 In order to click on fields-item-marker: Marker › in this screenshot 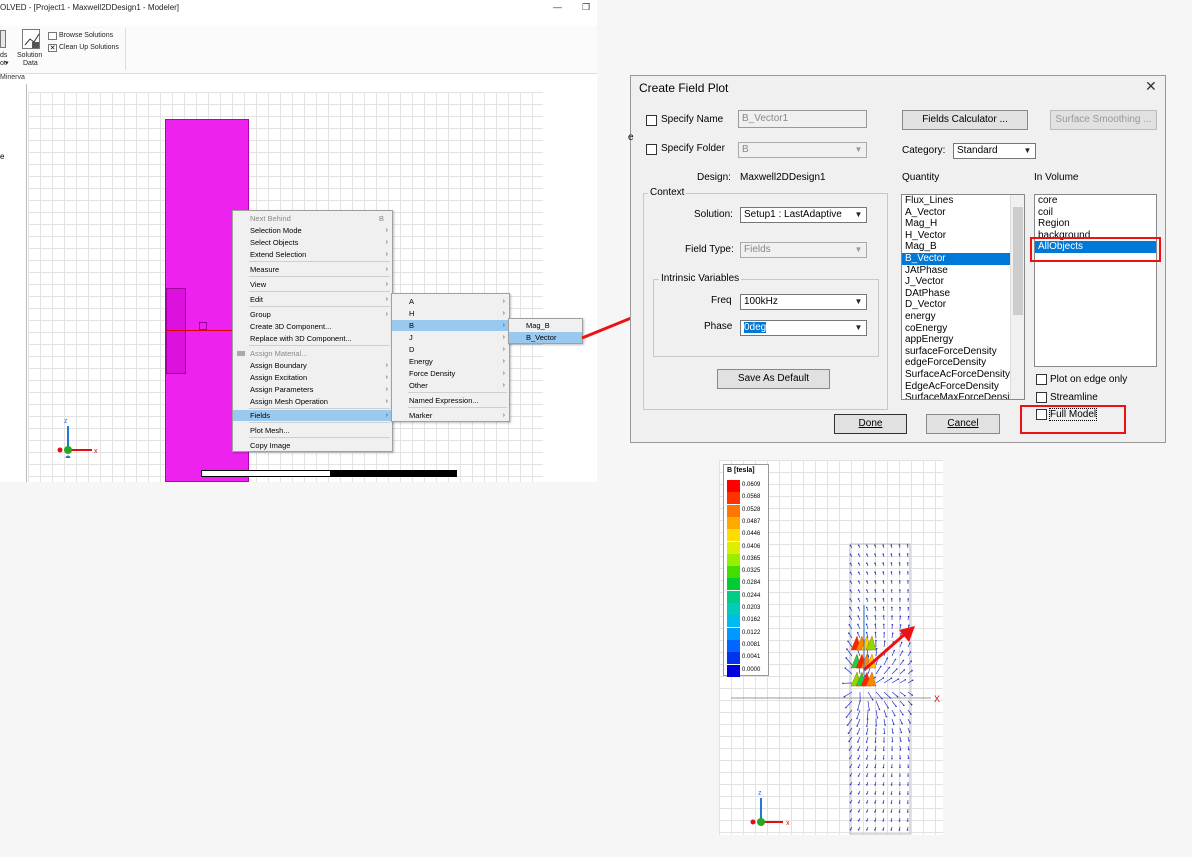, I will do `click(450, 415)`.